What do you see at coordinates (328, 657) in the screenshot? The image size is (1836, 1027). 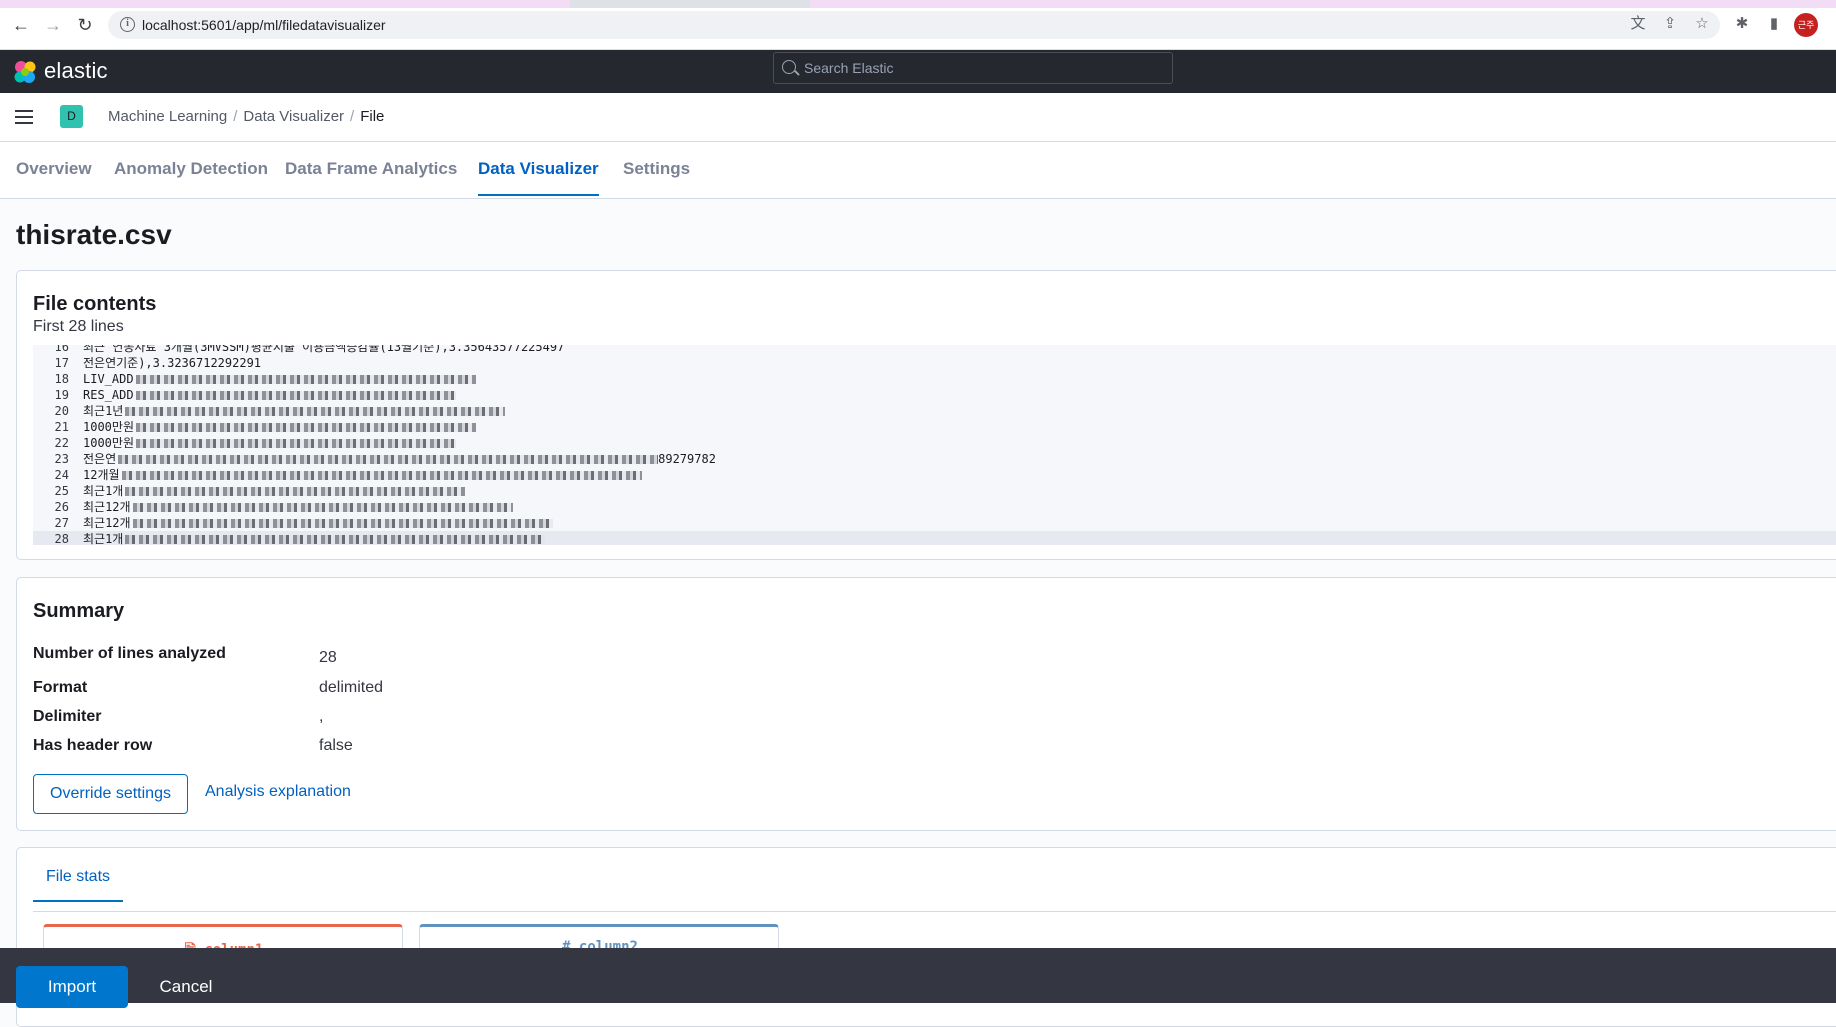 I see `summary-value: 28` at bounding box center [328, 657].